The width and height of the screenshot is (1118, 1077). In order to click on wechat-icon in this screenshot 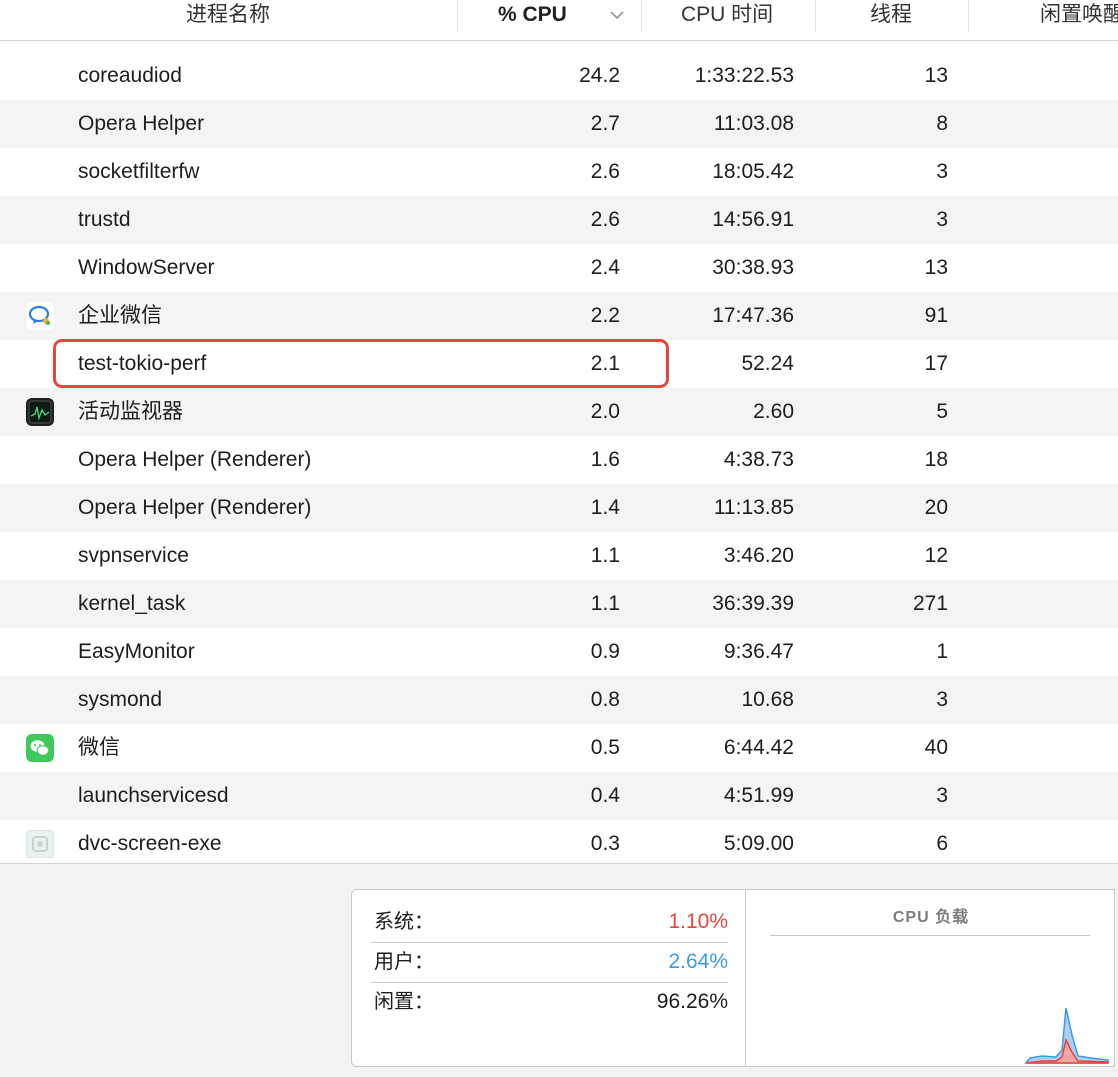, I will do `click(40, 748)`.